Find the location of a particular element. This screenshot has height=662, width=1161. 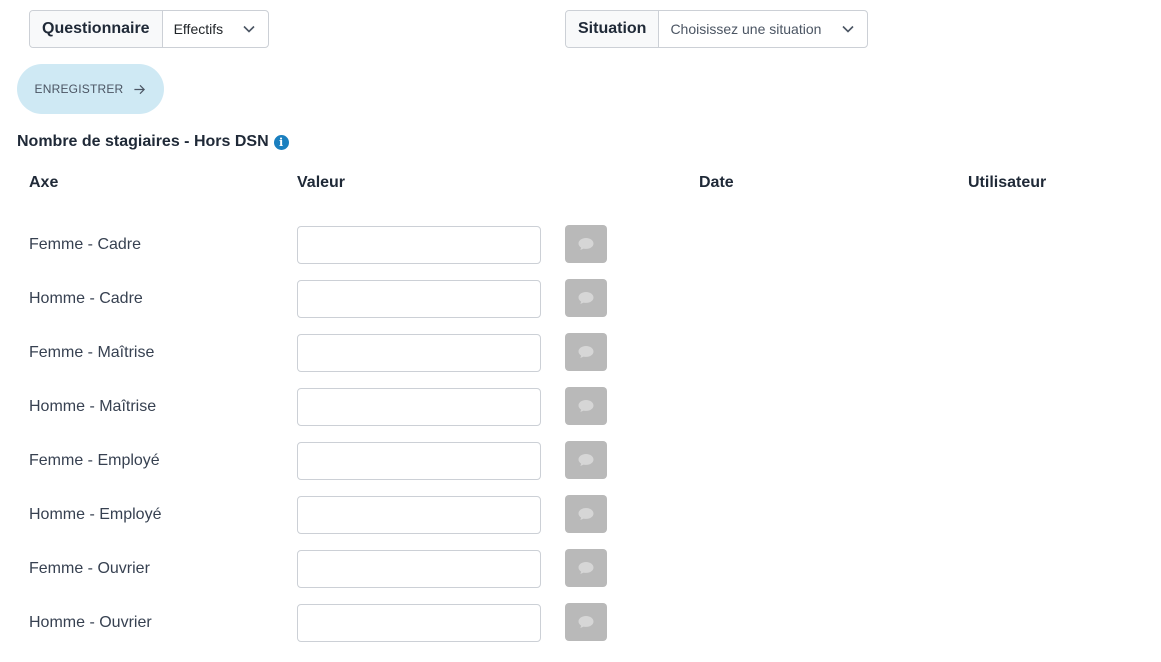

save-button: ENREGISTRER is located at coordinates (90, 89).